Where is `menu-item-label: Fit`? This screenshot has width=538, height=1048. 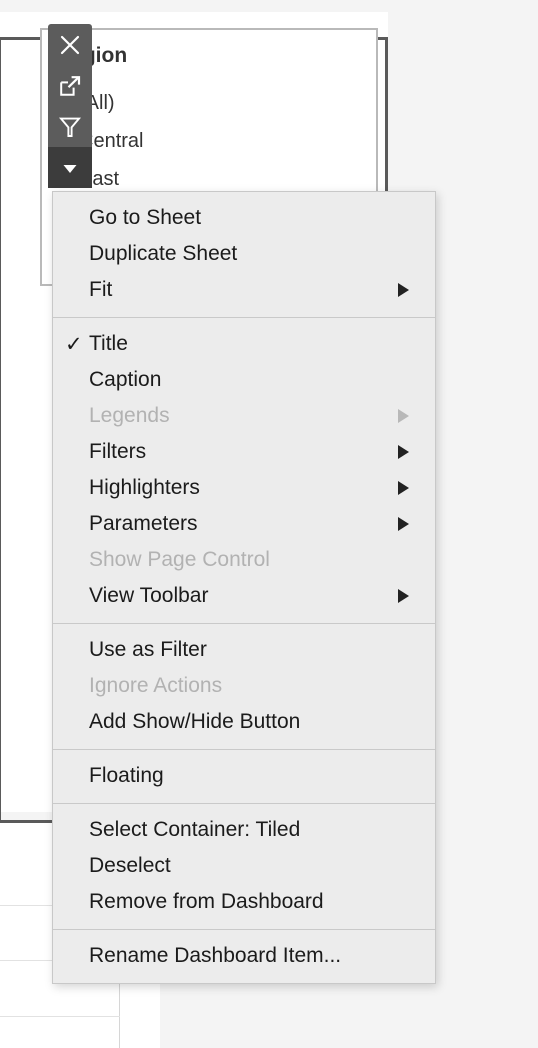
menu-item-label: Fit is located at coordinates (101, 289).